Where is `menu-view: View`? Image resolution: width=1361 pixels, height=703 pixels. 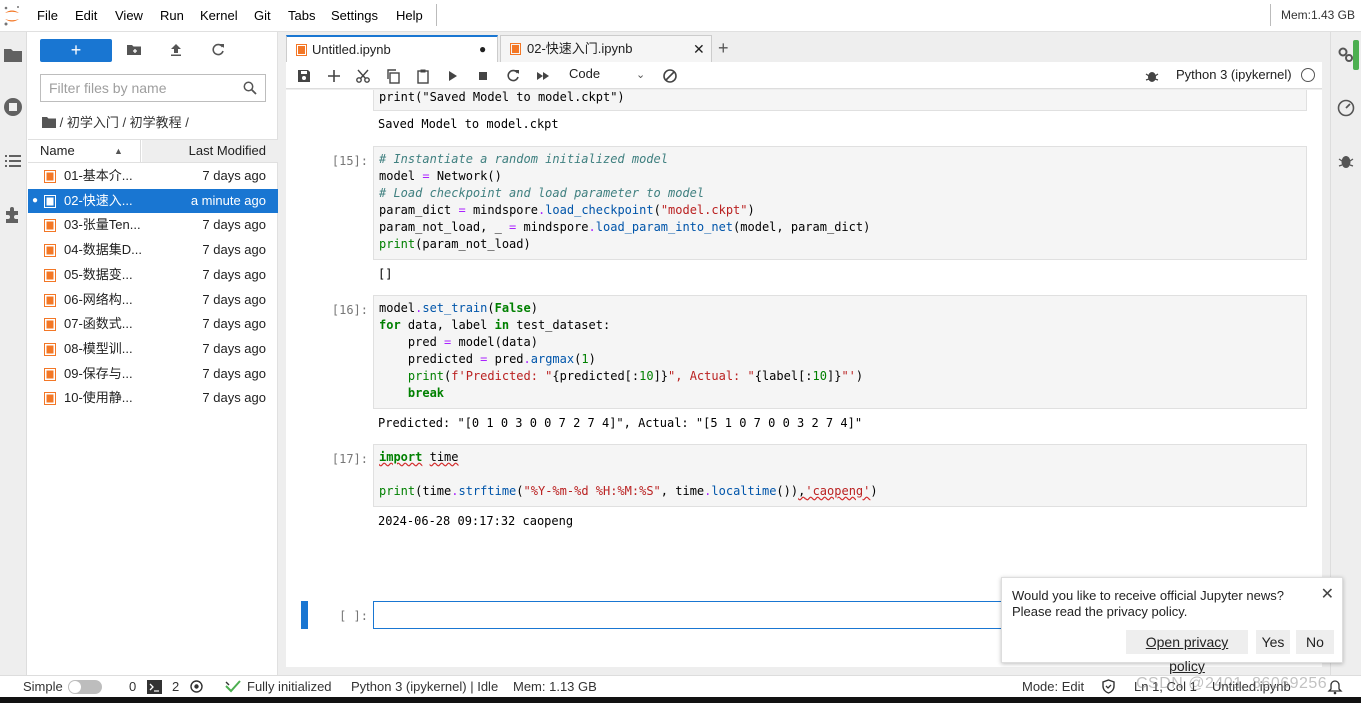 menu-view: View is located at coordinates (129, 15).